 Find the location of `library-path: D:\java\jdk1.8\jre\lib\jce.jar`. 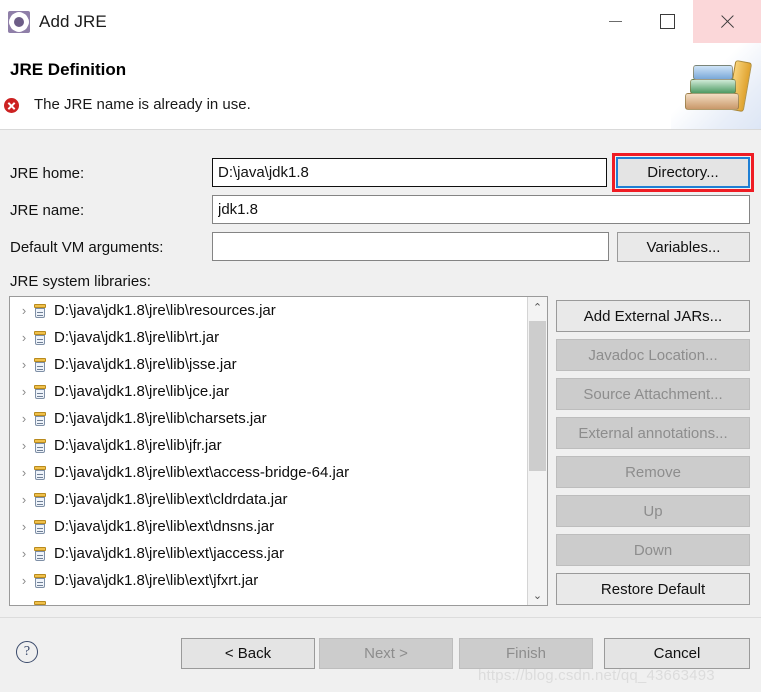

library-path: D:\java\jdk1.8\jre\lib\jce.jar is located at coordinates (142, 391).